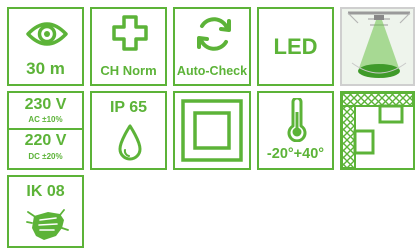 This screenshot has height=251, width=418. I want to click on ac-voltage-value: 230 V, so click(45, 104).